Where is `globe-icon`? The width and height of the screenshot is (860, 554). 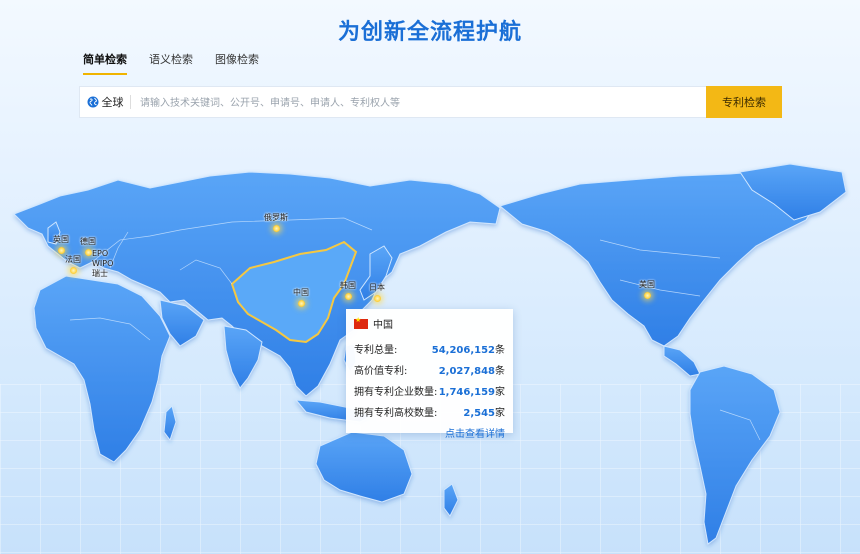
globe-icon is located at coordinates (92, 102).